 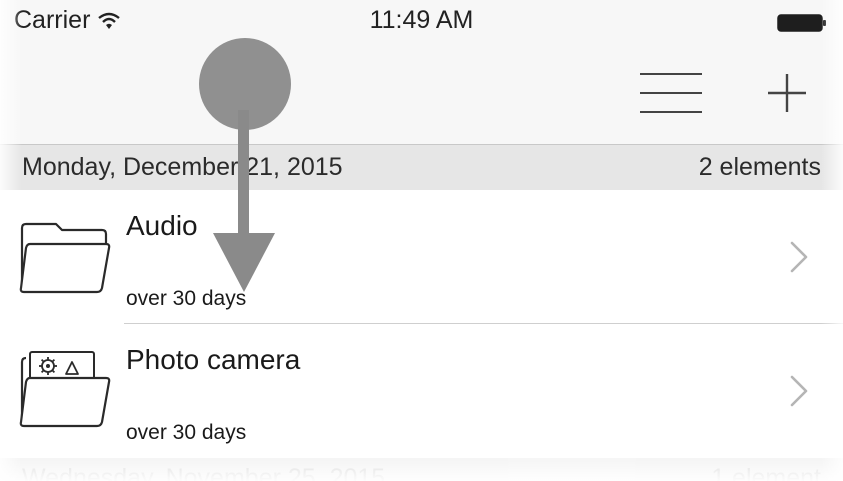 I want to click on section-date: Wednesday, November 25, 2015, so click(x=204, y=472).